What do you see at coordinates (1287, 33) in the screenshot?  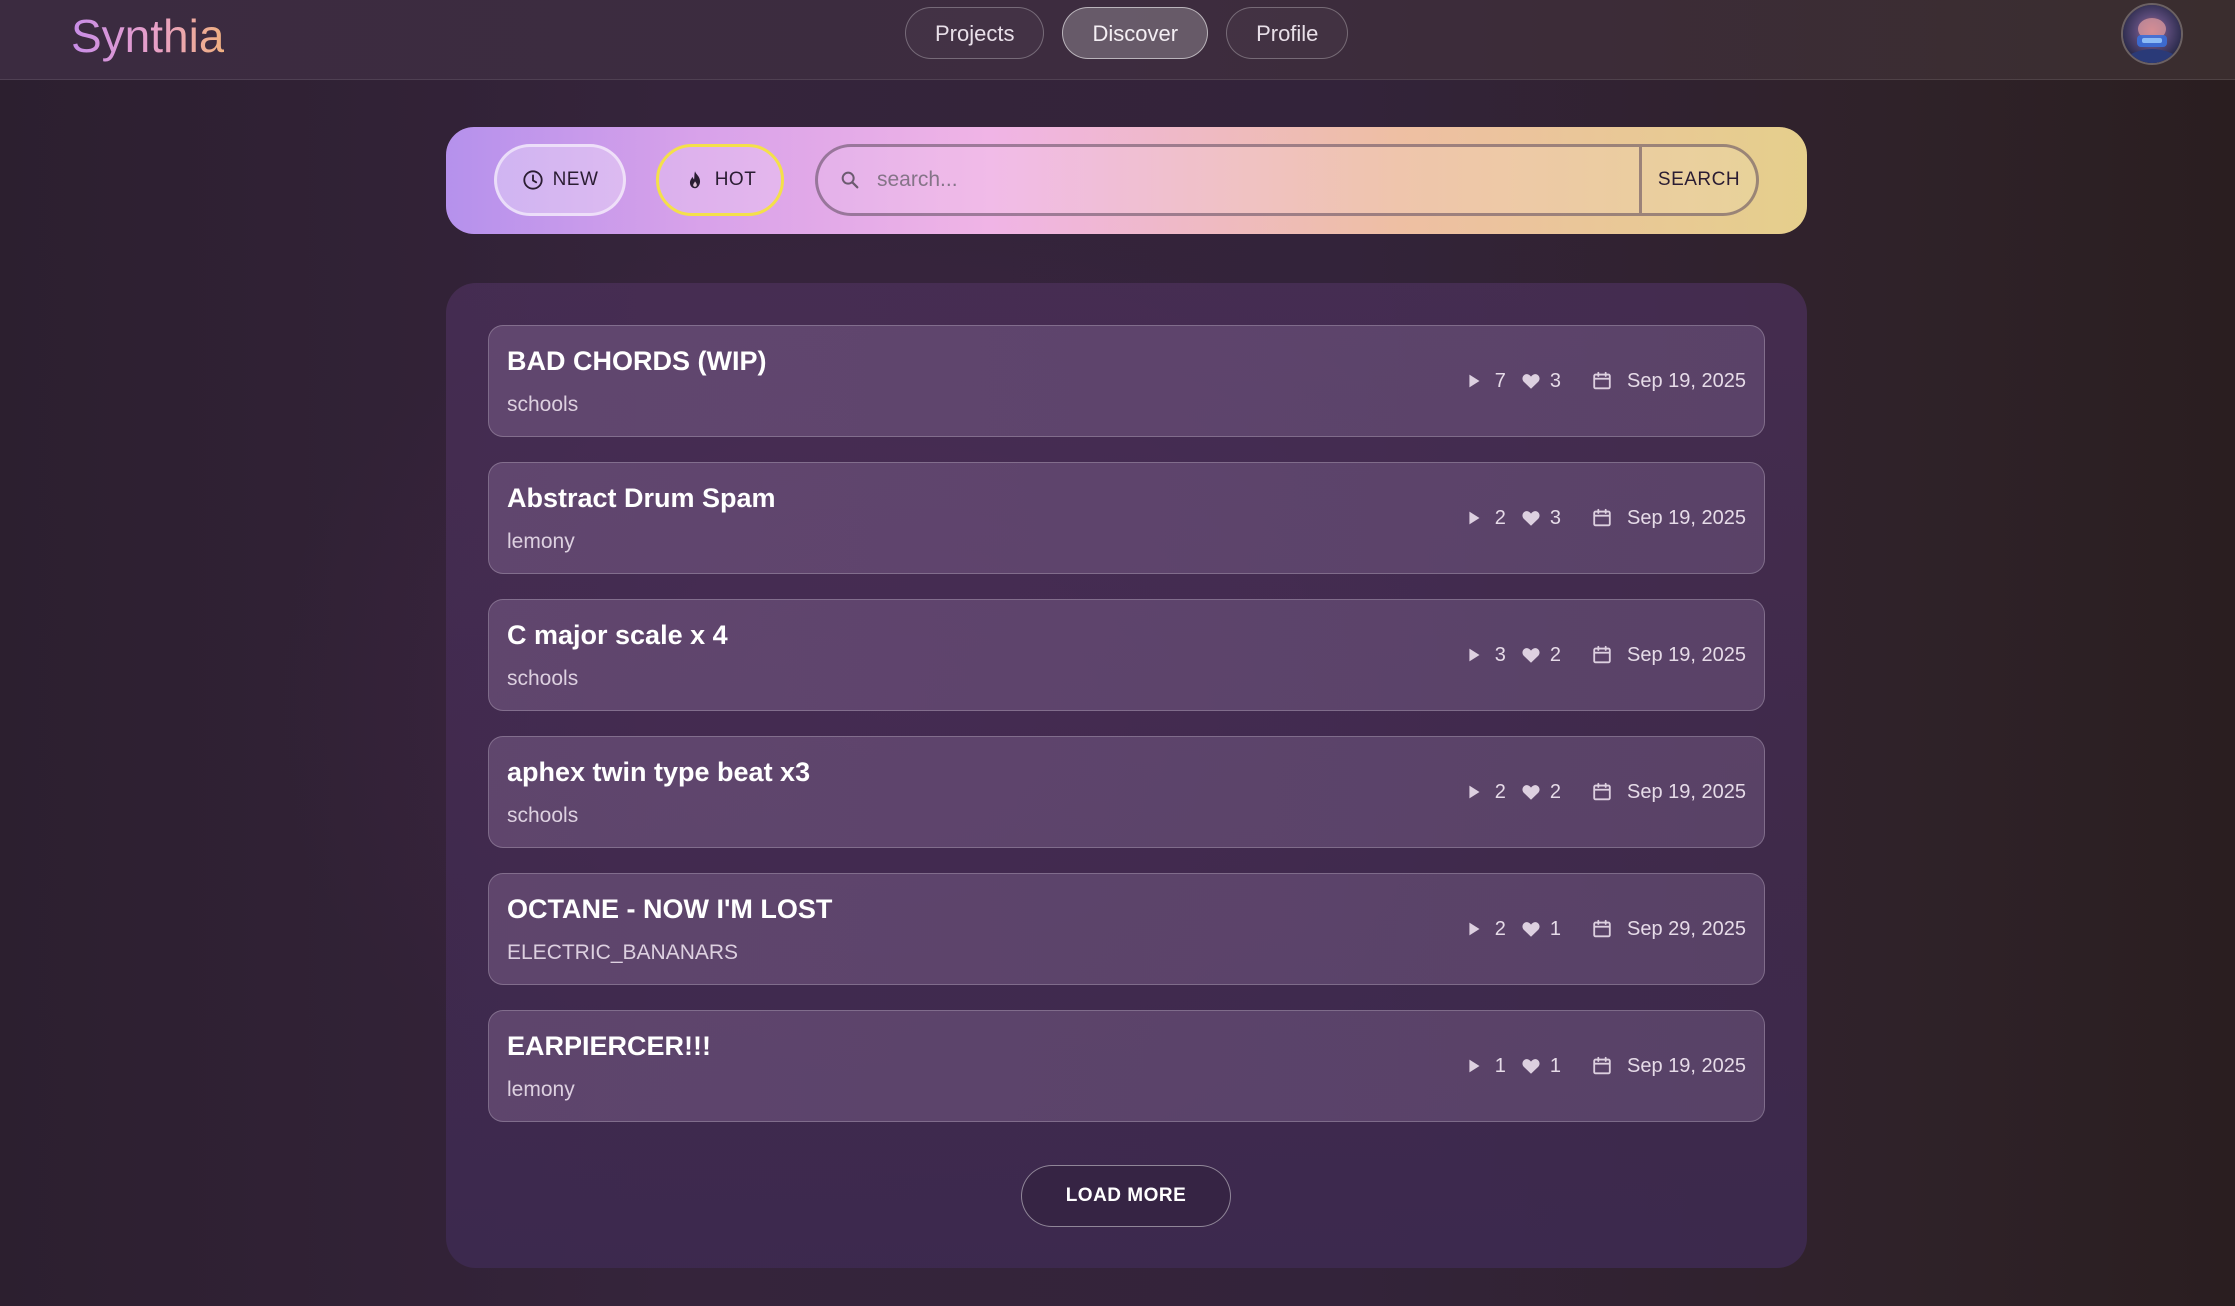 I see `tab-profile: Profile` at bounding box center [1287, 33].